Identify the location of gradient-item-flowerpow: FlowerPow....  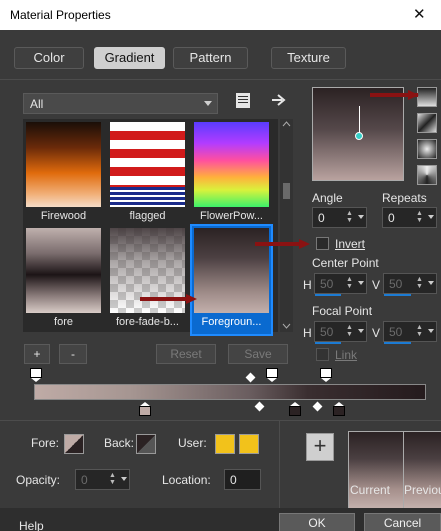
(231, 174).